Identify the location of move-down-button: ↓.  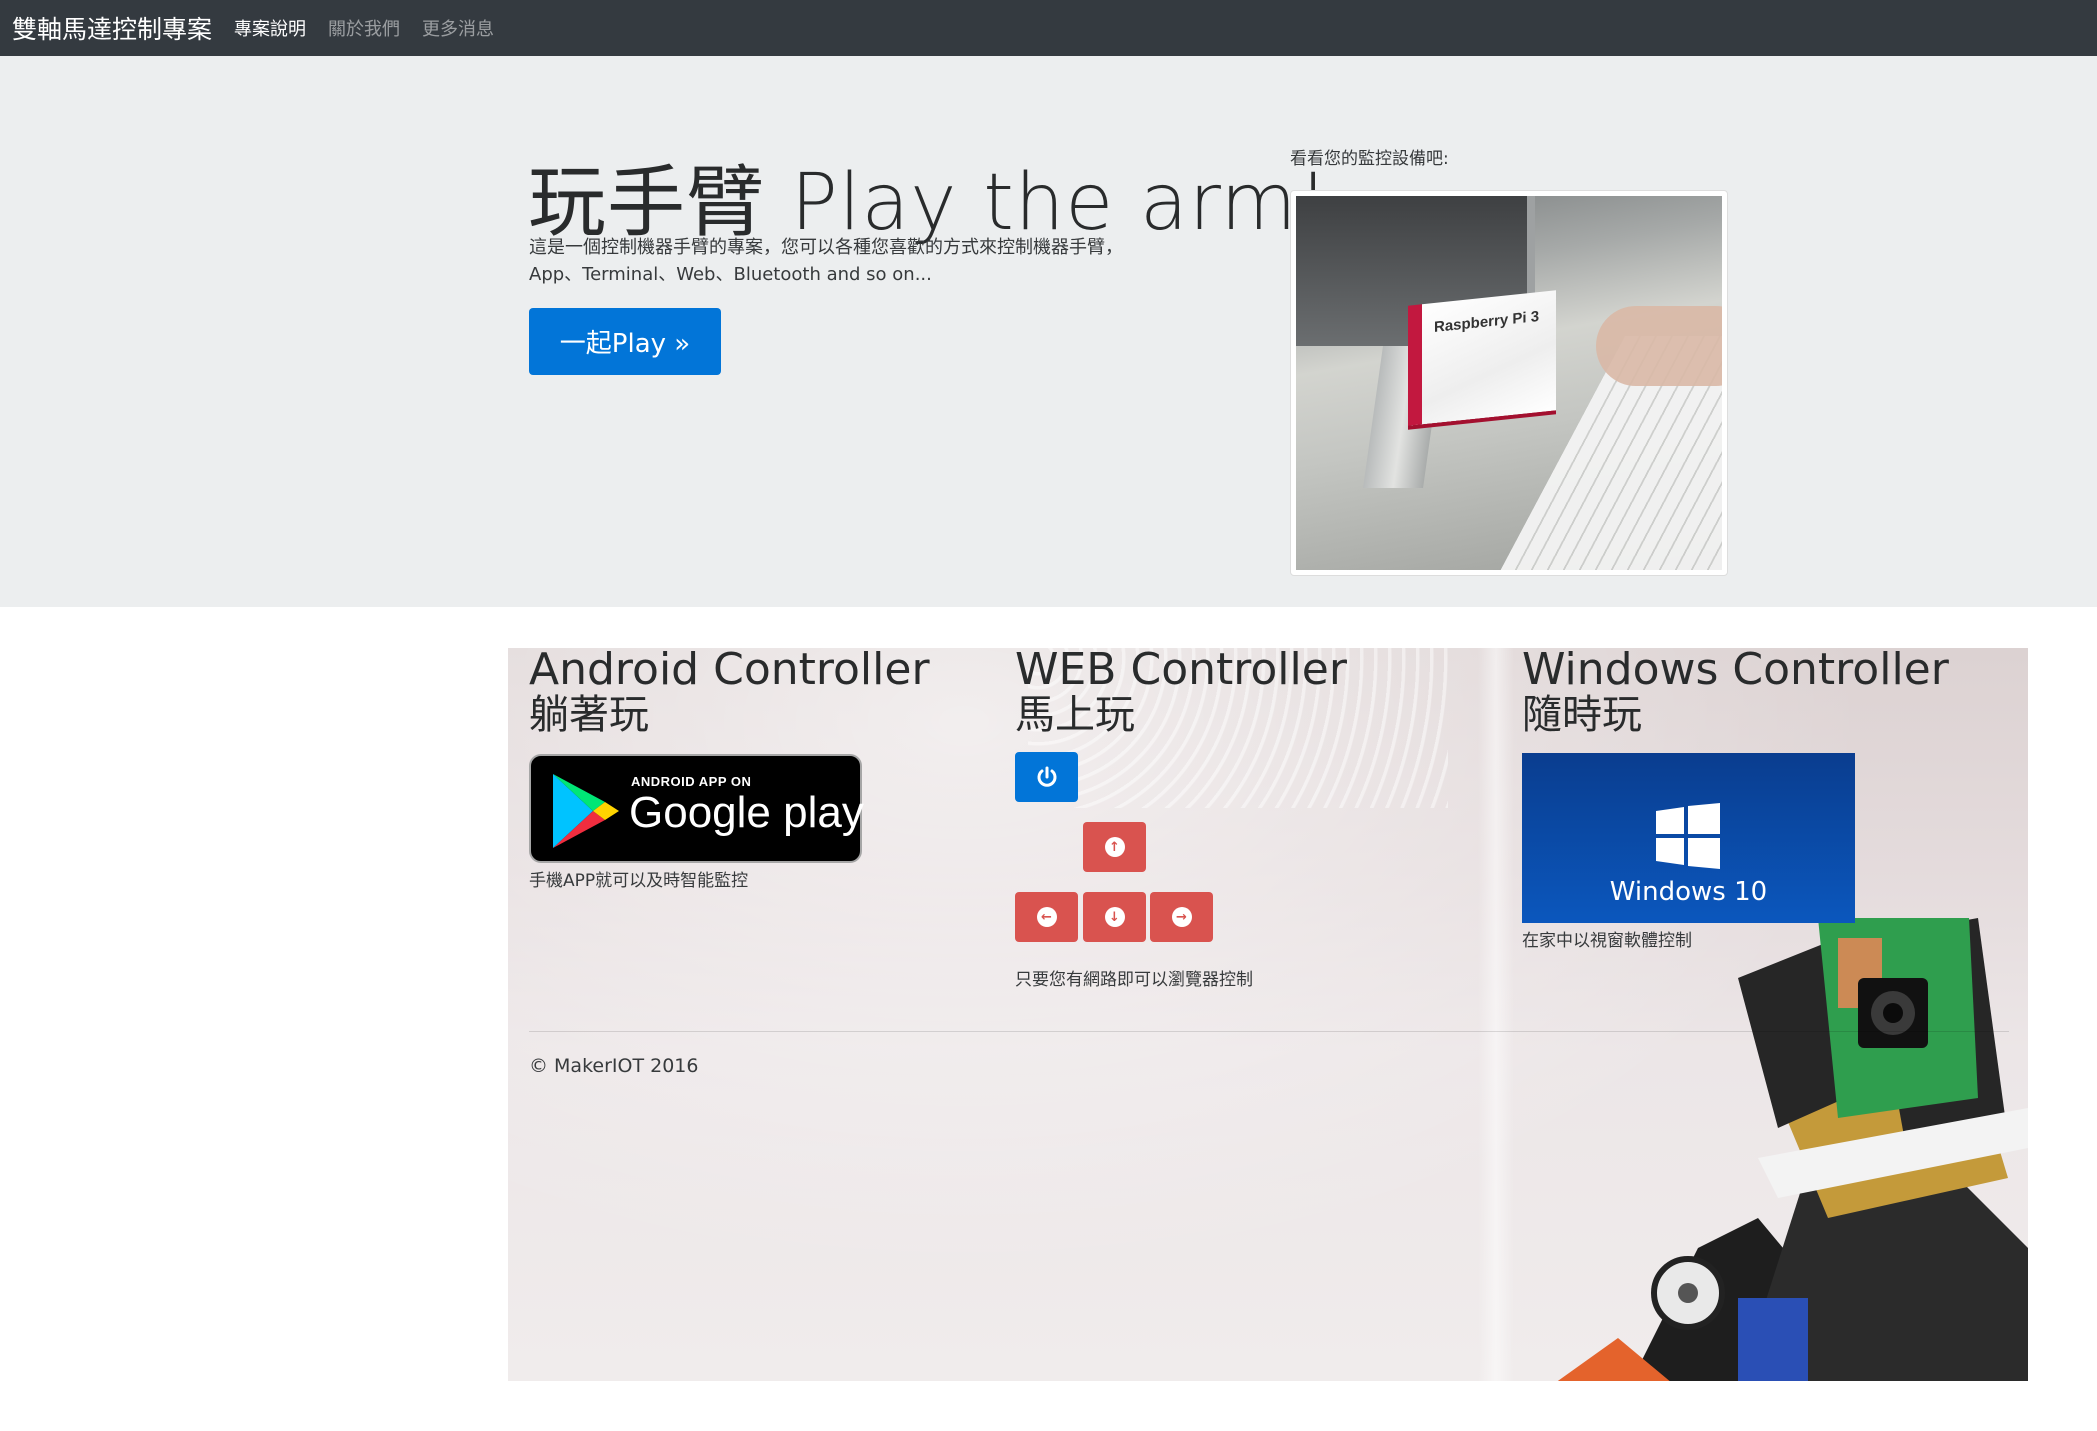
(1114, 917).